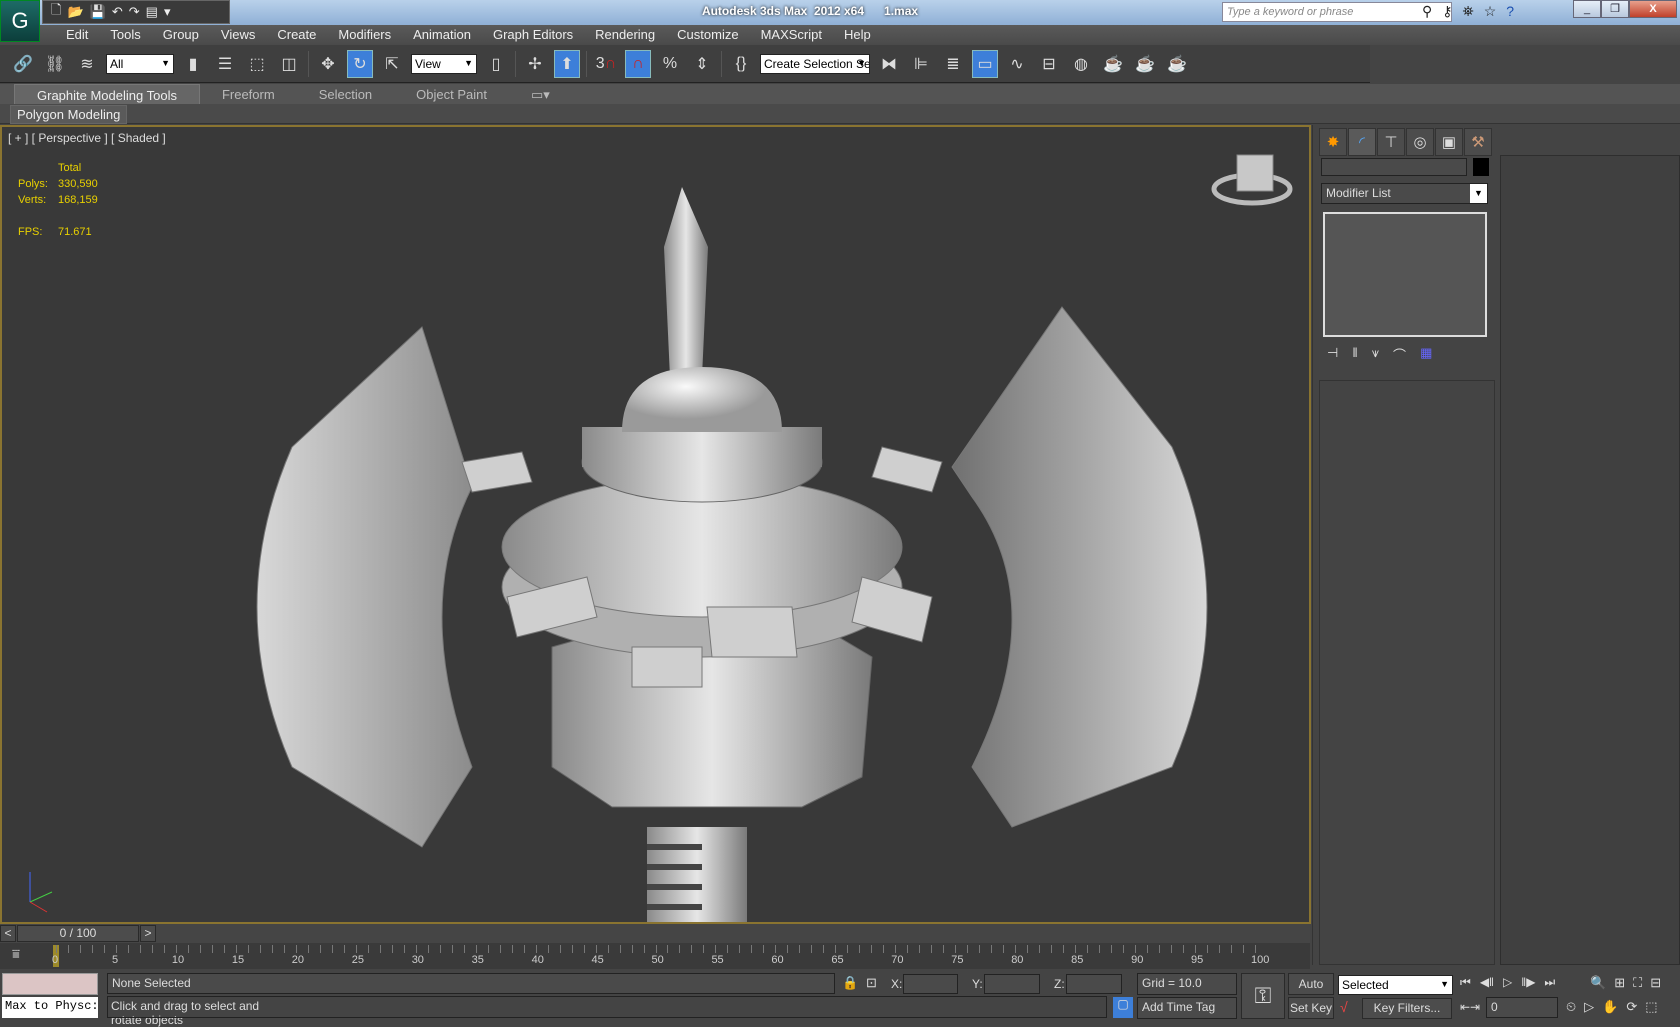  What do you see at coordinates (442, 35) in the screenshot?
I see `menu-animation: Animation` at bounding box center [442, 35].